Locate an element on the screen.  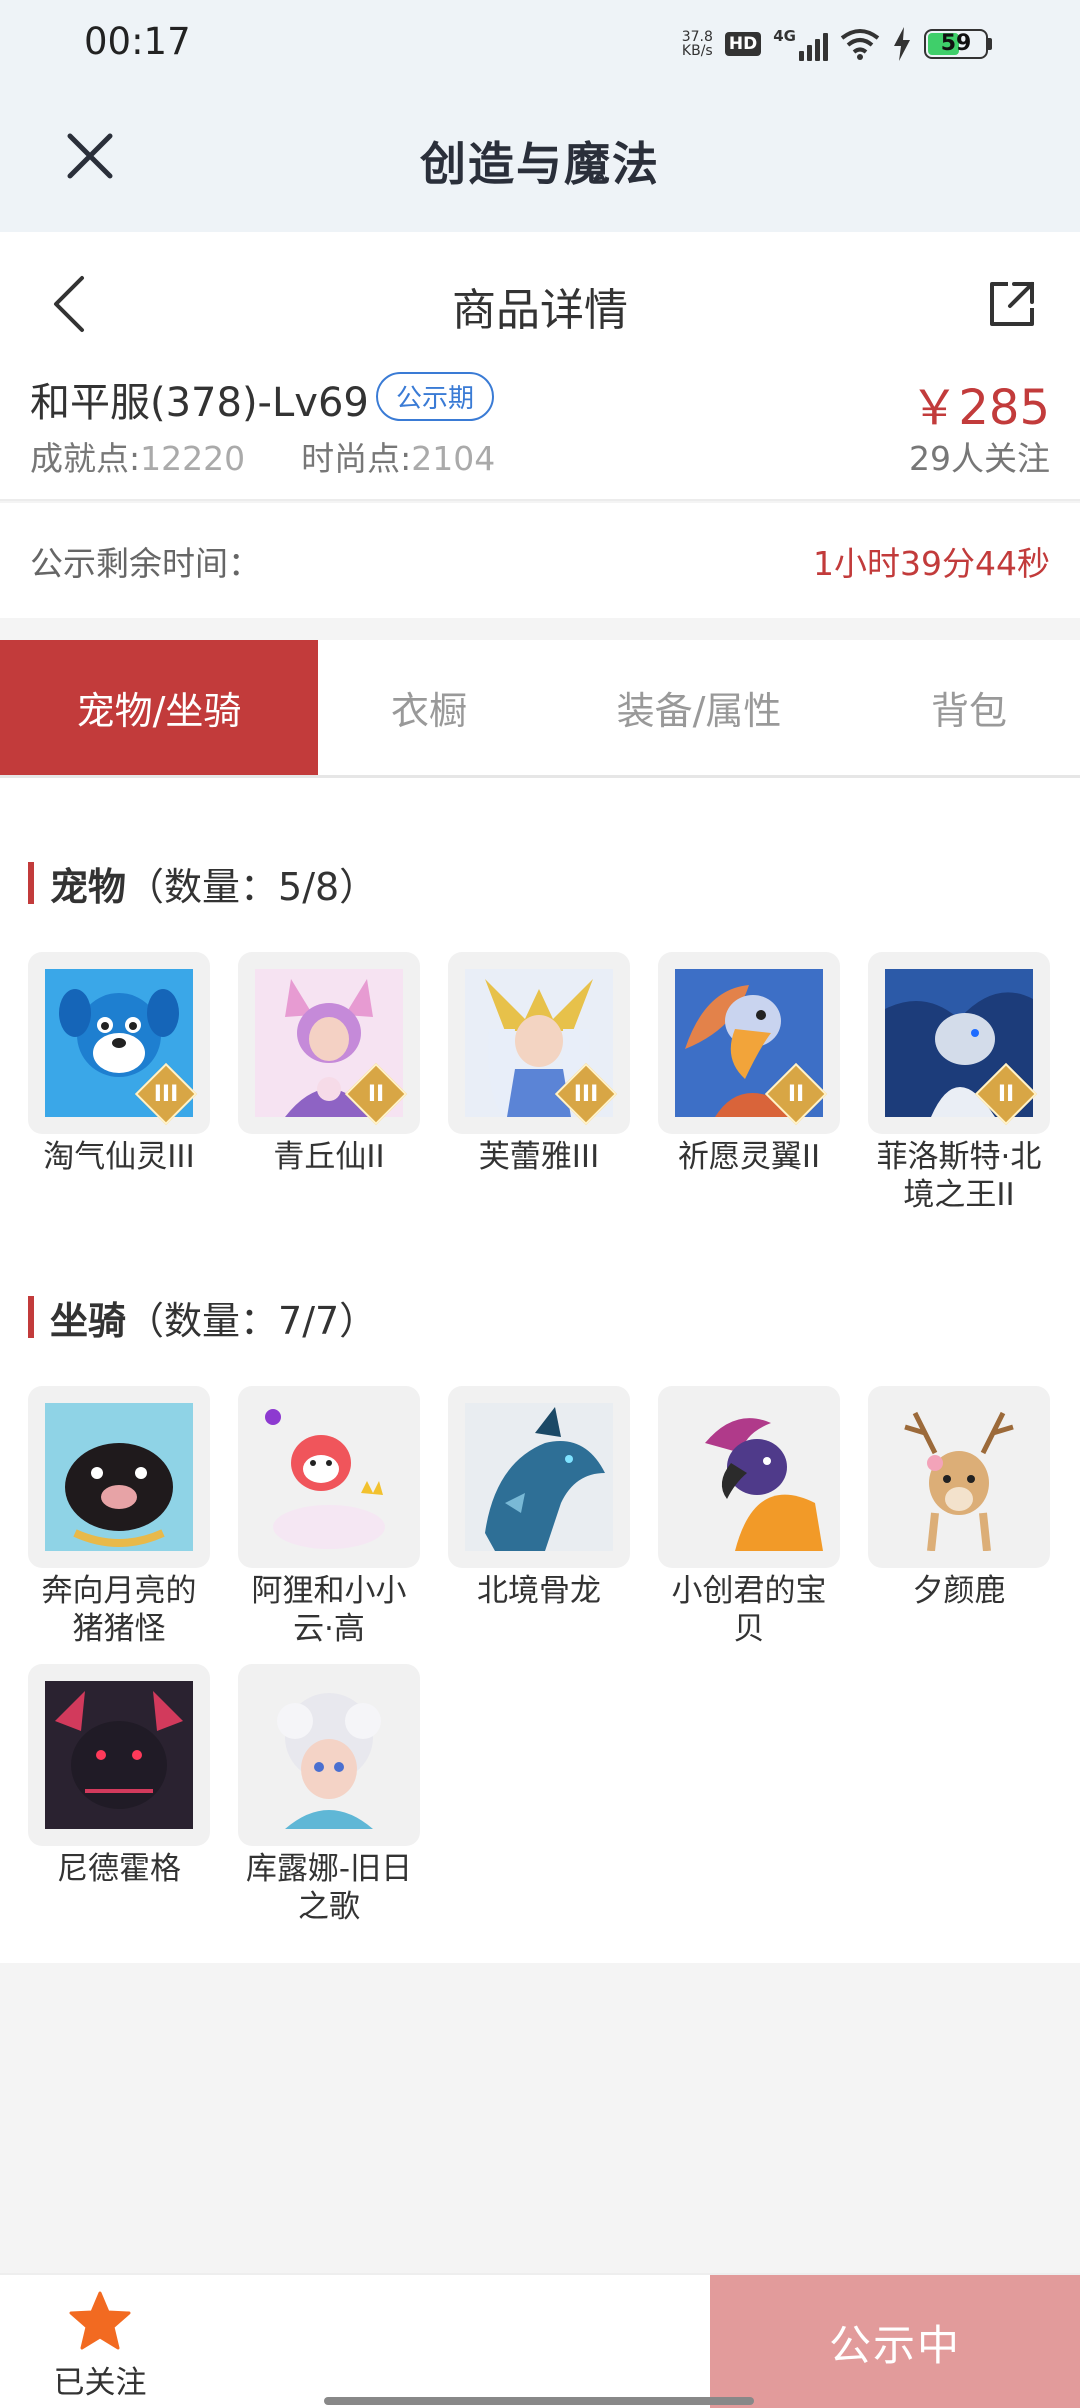
mount-card: 阿狸和小小云·高 is located at coordinates (329, 1517).